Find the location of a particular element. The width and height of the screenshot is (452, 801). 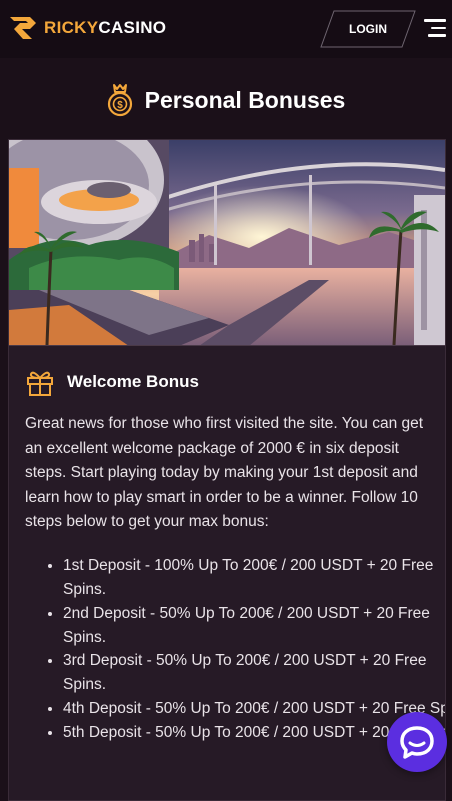

site-logo: RICKYCASINO is located at coordinates (87, 28).